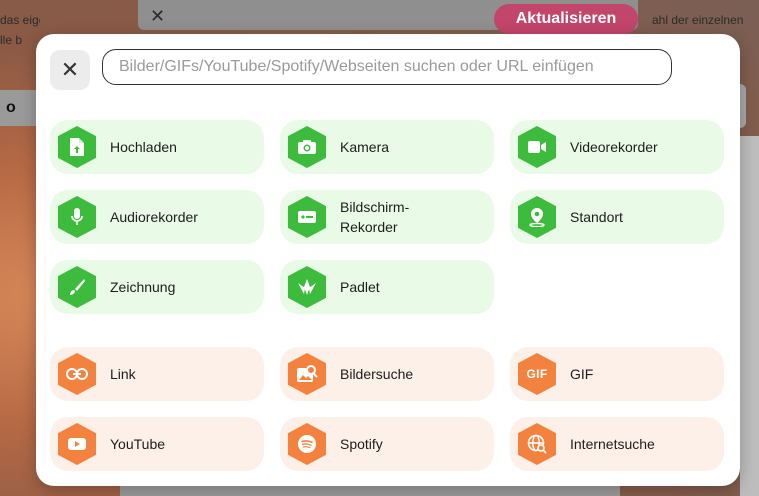  What do you see at coordinates (749, 316) in the screenshot?
I see `background-scrollbar` at bounding box center [749, 316].